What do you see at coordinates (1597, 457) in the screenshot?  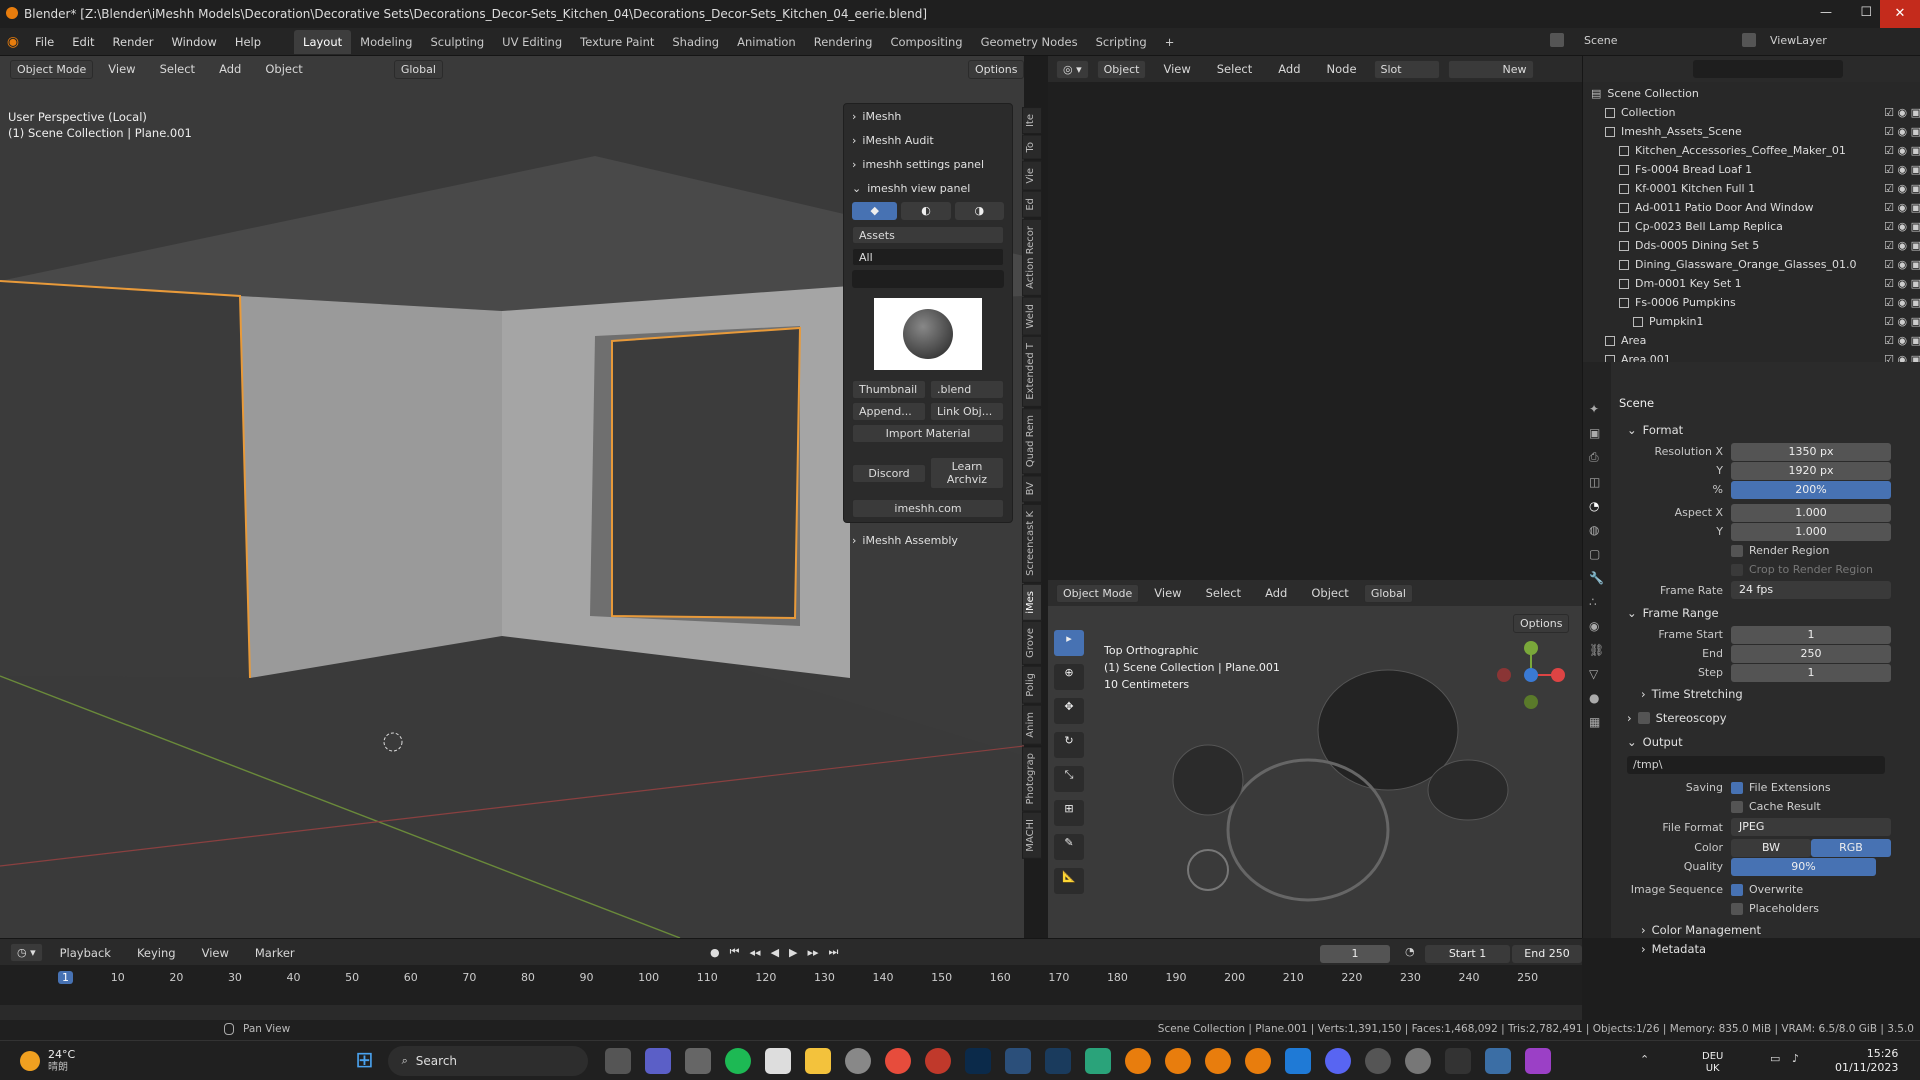 I see `output-props-icon: ⎙` at bounding box center [1597, 457].